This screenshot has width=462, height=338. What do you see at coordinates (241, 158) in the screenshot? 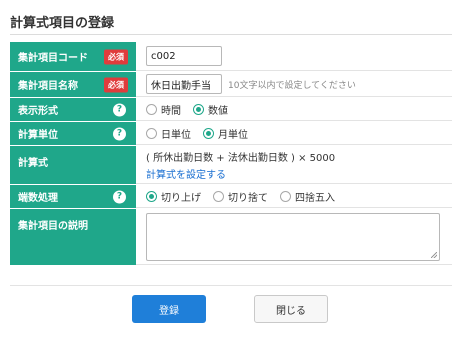
I see `formula-expression: ( 所休出勤日数 + 法休出勤日数 ) × 5000` at bounding box center [241, 158].